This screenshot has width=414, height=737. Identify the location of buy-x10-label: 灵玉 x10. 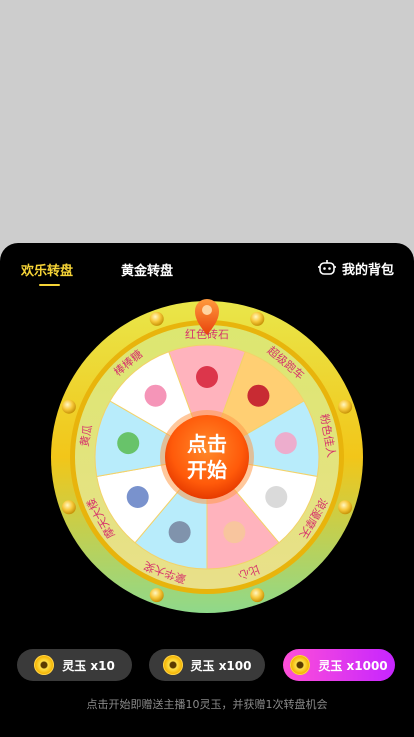
(88, 665).